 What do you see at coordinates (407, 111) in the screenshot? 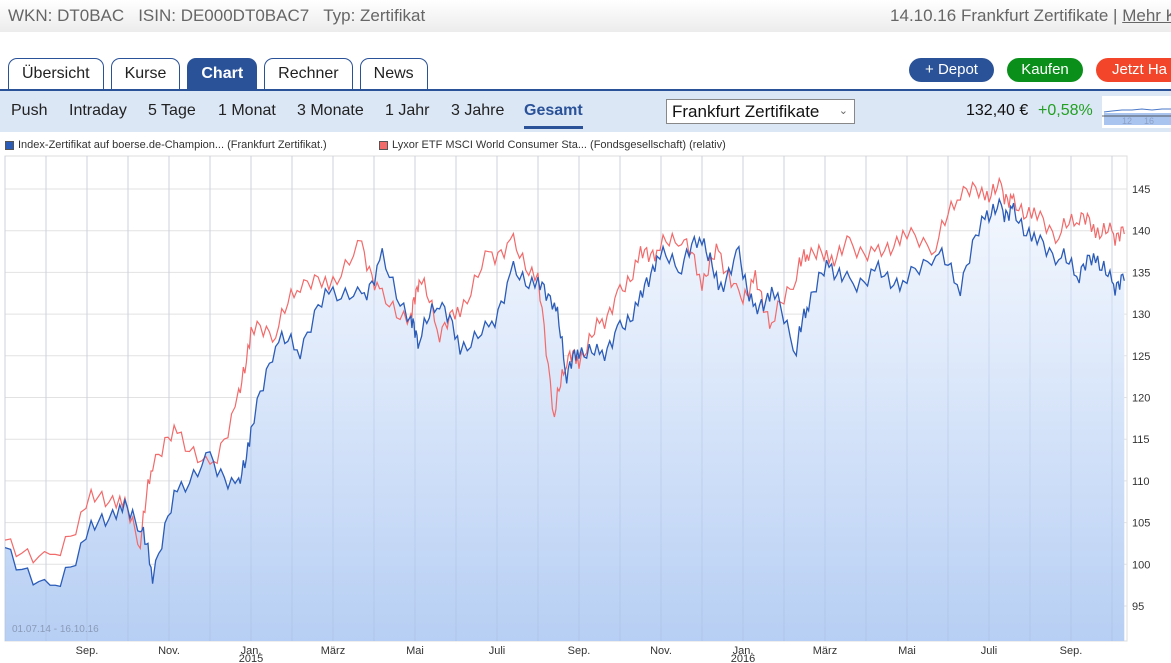
I see `range-1-jahr: 1 Jahr` at bounding box center [407, 111].